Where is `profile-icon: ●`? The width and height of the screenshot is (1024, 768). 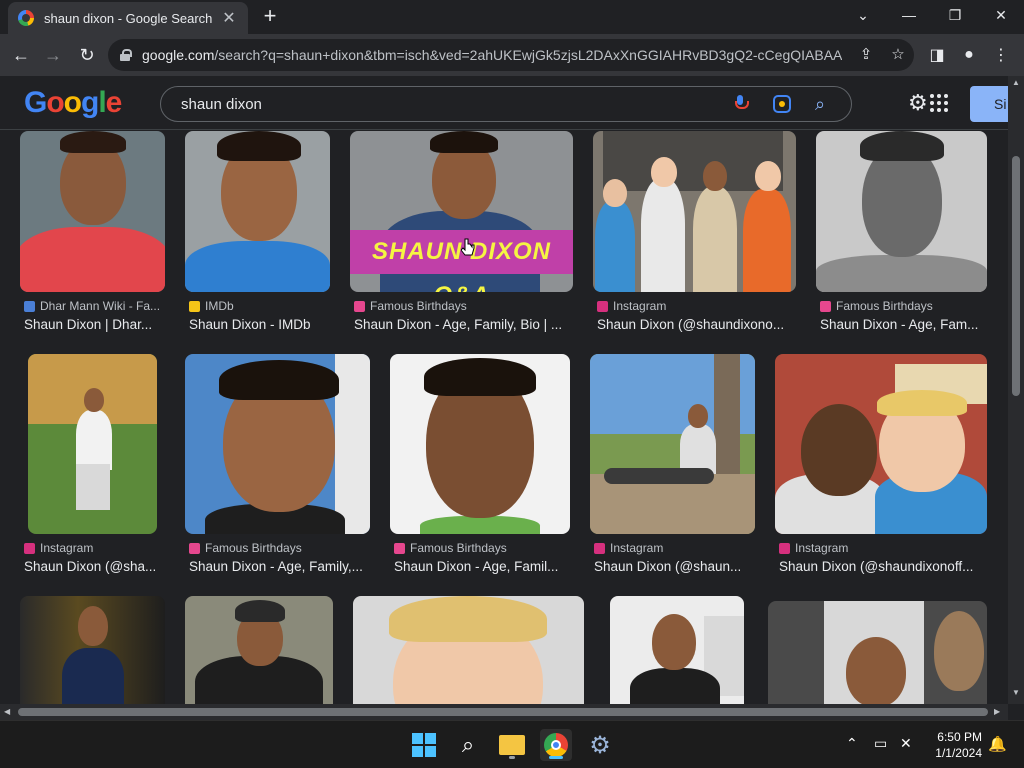 profile-icon: ● is located at coordinates (969, 55).